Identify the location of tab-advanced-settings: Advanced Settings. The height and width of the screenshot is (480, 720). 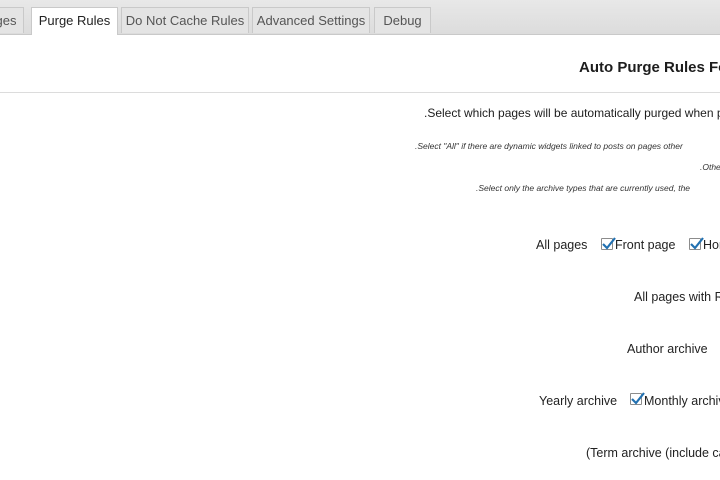
(311, 20).